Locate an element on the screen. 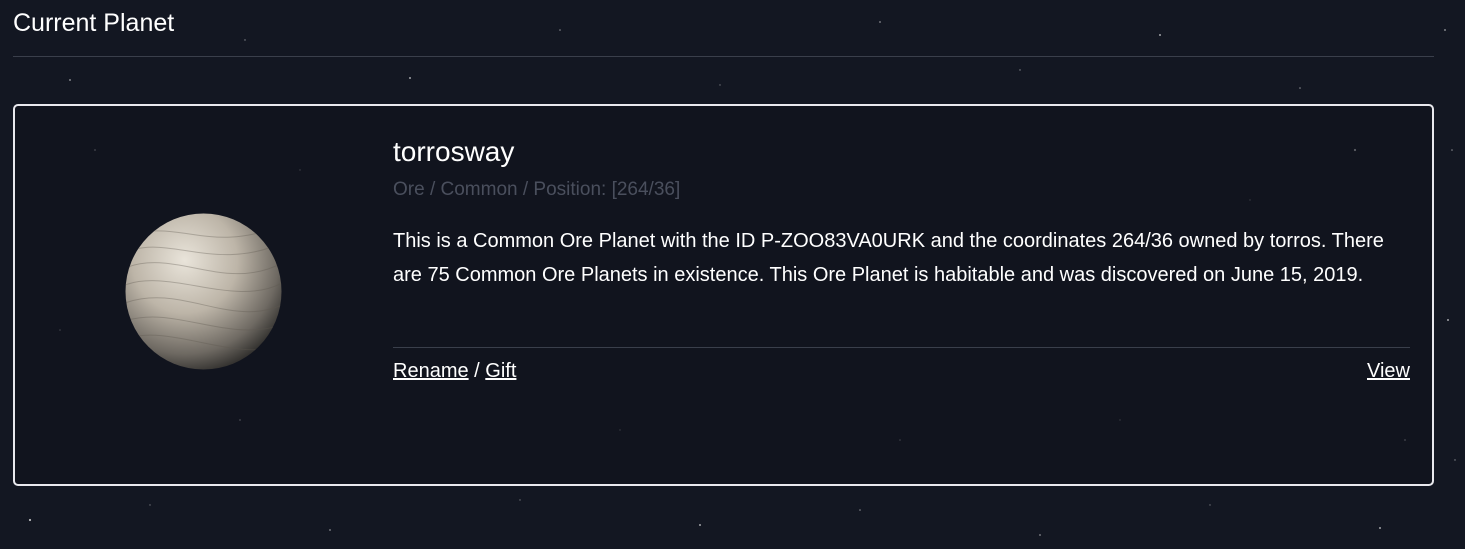 The height and width of the screenshot is (549, 1465). planet-meta: Ore / Common / Position: [264/36] is located at coordinates (537, 189).